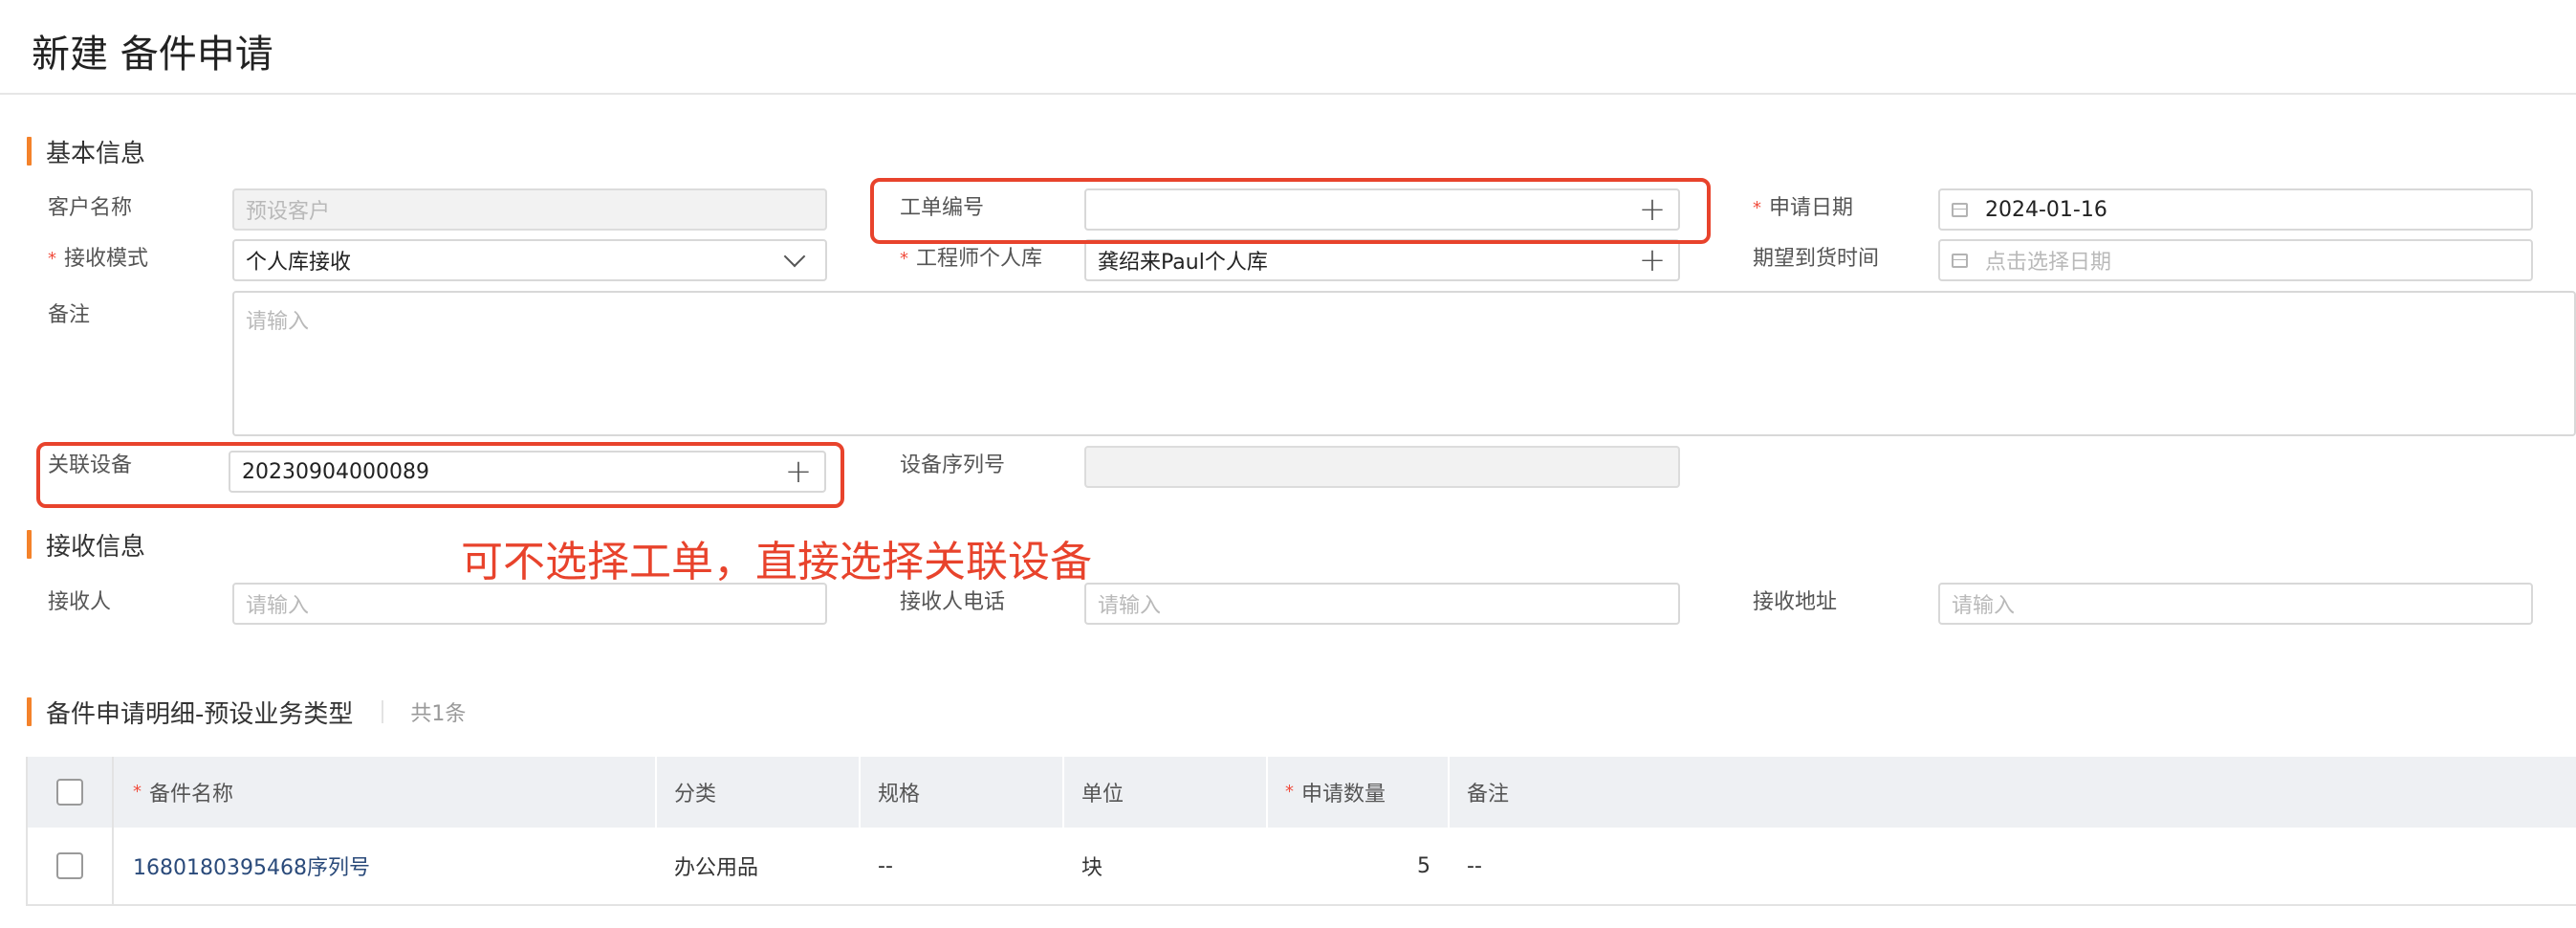 The image size is (2576, 928). What do you see at coordinates (1166, 792) in the screenshot?
I see `header-unit: 单位` at bounding box center [1166, 792].